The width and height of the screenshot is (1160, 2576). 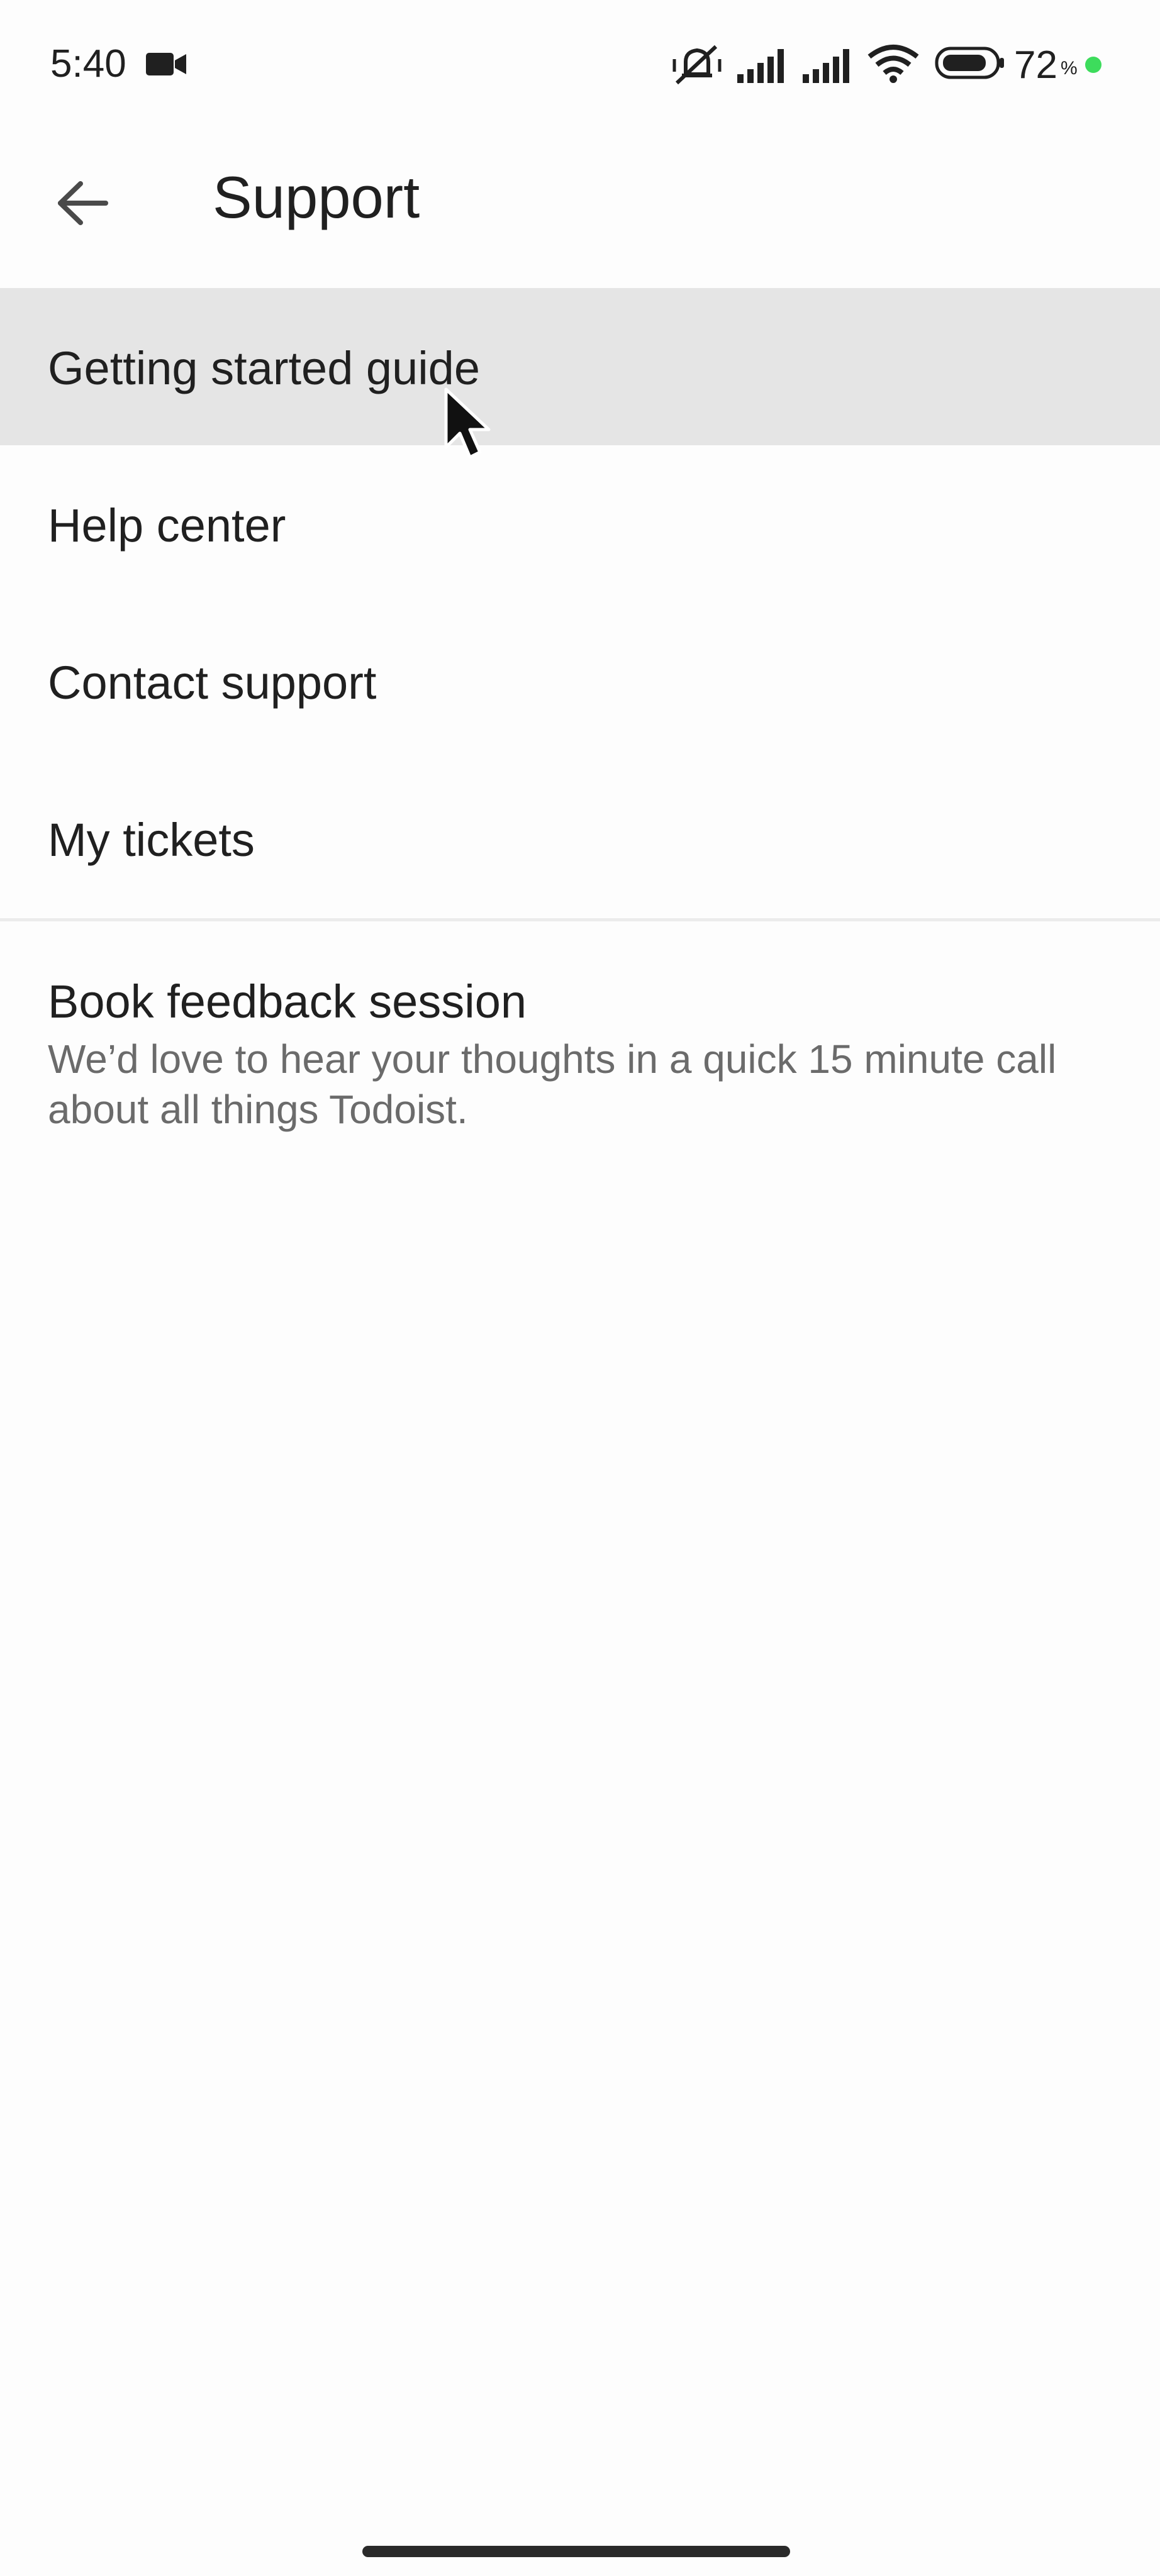 I want to click on menu-item-contact-support: Contact support, so click(x=580, y=681).